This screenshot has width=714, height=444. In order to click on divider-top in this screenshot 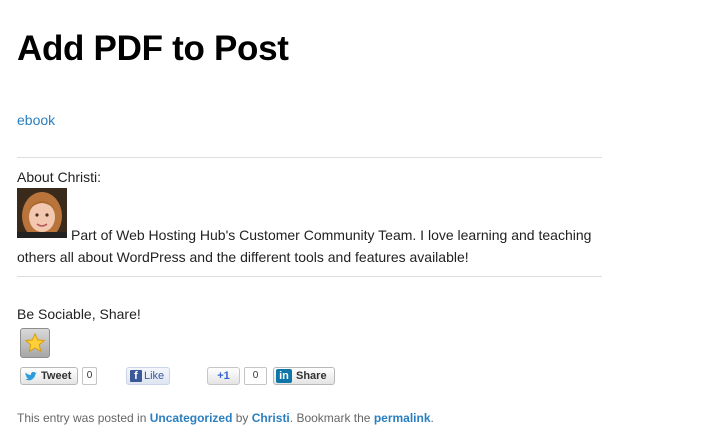, I will do `click(309, 157)`.